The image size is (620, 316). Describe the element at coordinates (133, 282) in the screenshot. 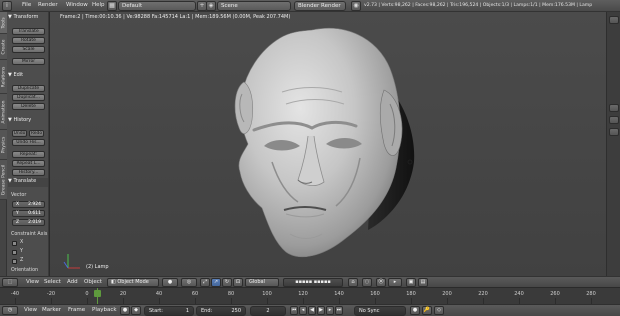

I see `mode-select: ◧ Object Mode` at that location.